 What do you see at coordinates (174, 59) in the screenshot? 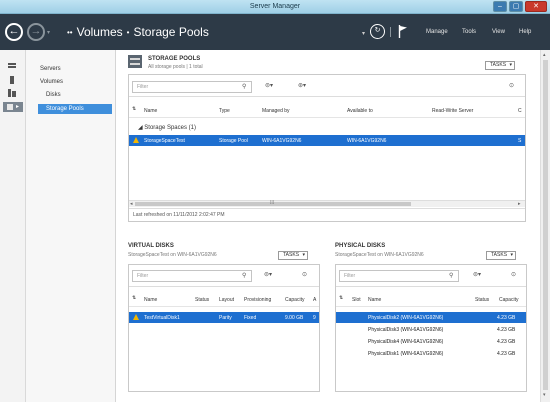
I see `storage-pools-title: STORAGE POOLS` at bounding box center [174, 59].